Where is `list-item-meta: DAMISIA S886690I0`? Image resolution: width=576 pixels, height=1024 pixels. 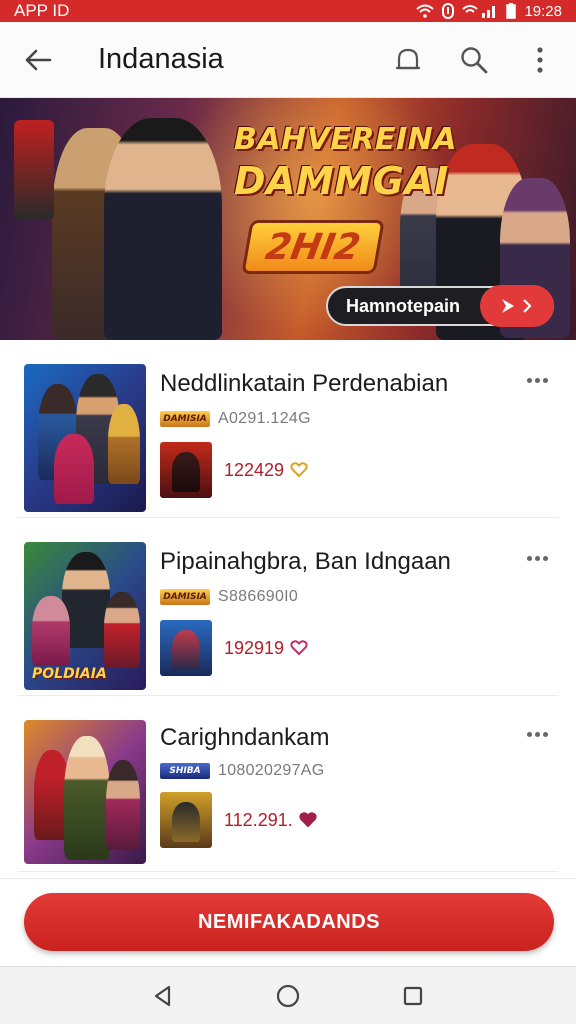
list-item-meta: DAMISIA S886690I0 is located at coordinates (229, 597).